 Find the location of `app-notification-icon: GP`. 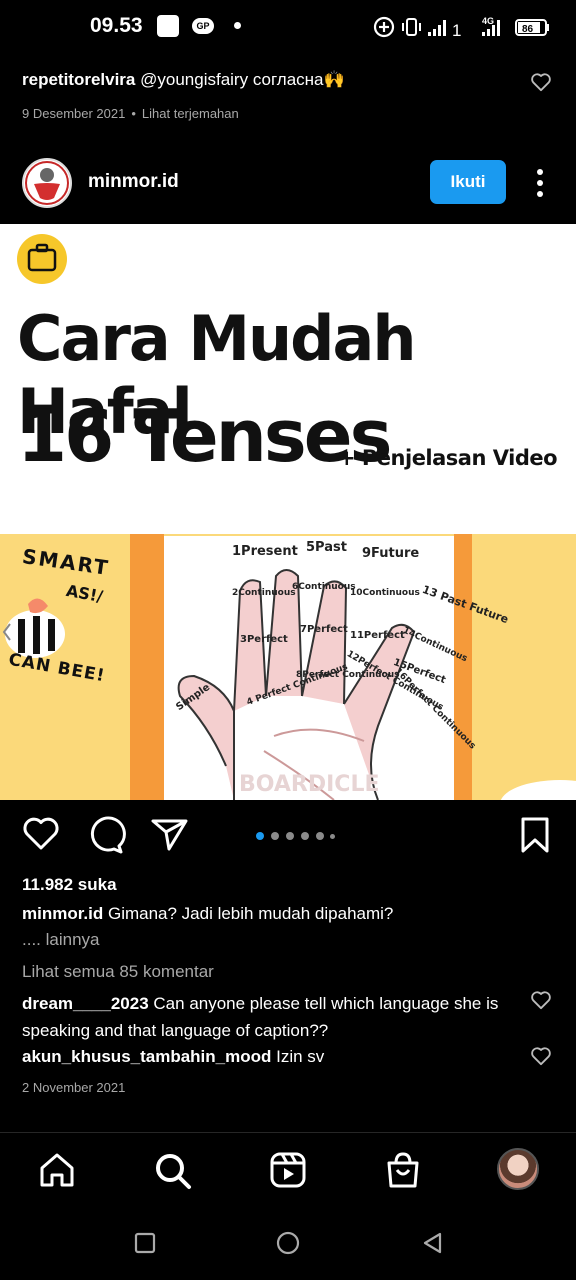

app-notification-icon: GP is located at coordinates (203, 26).